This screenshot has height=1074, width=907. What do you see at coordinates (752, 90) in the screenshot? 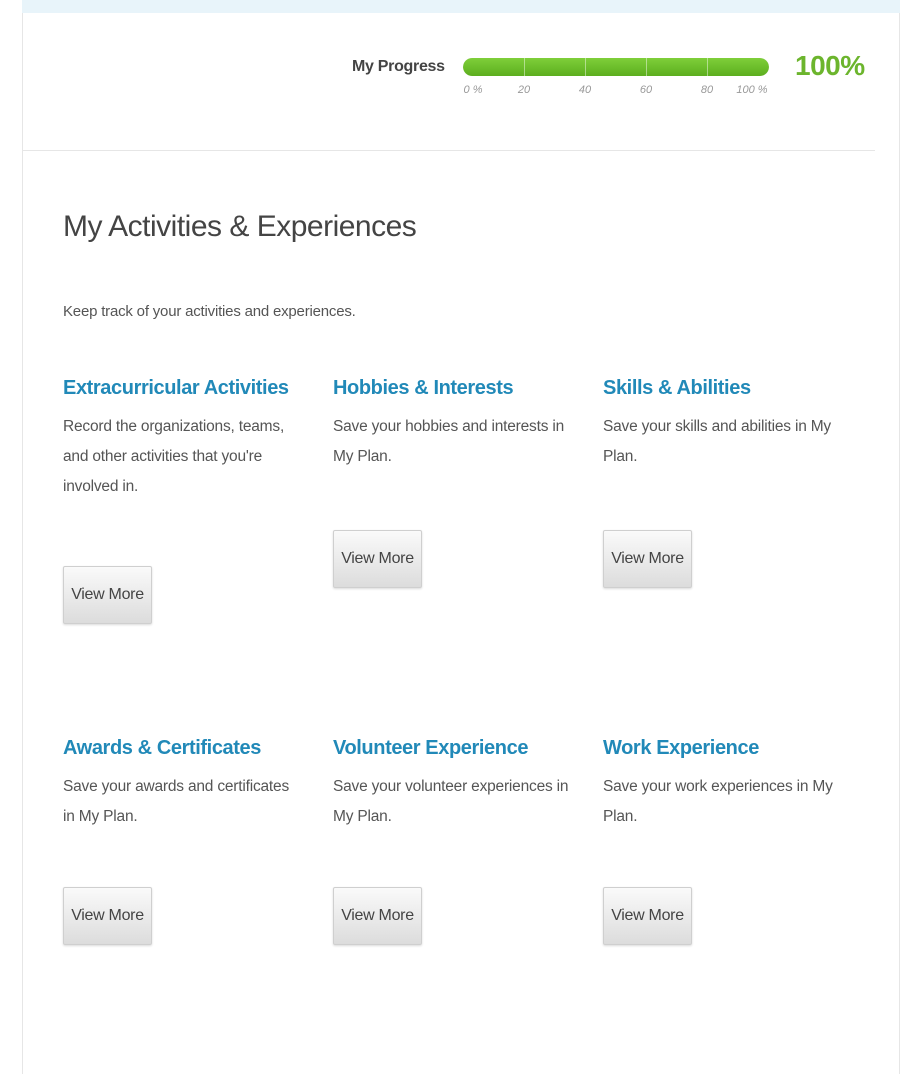
I see `progress-tick: 100 %` at bounding box center [752, 90].